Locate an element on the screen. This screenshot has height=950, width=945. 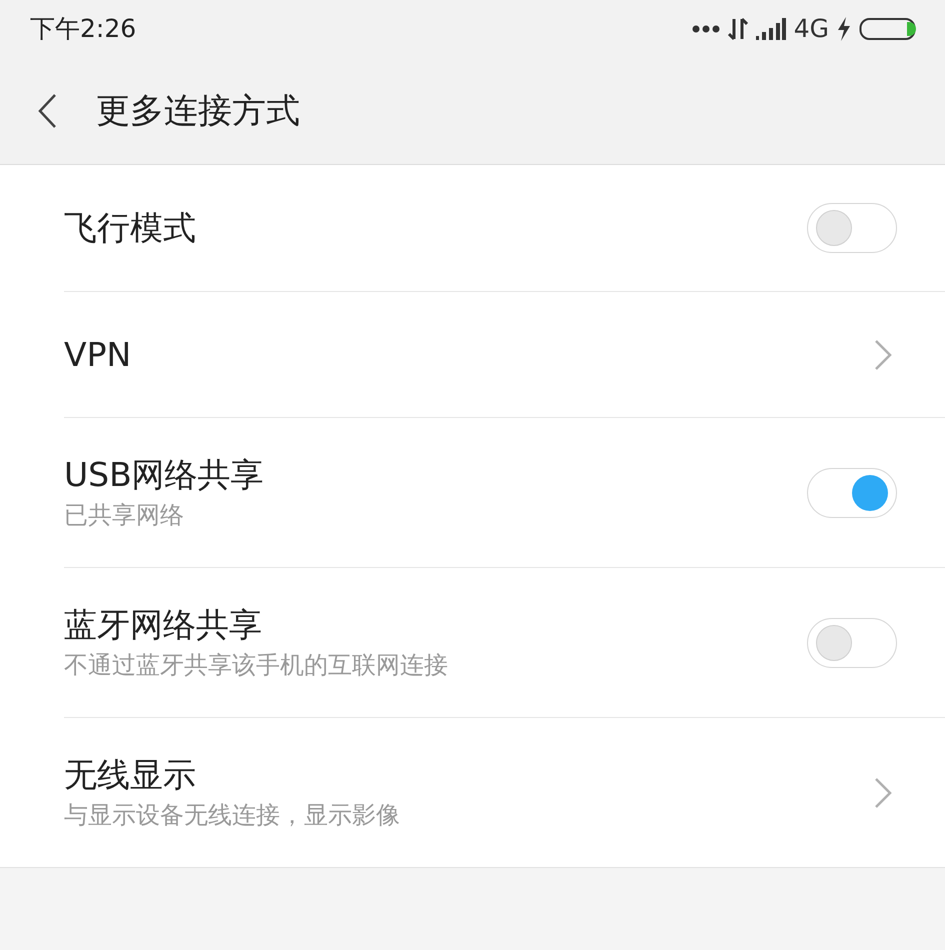
signal-icon is located at coordinates (771, 29).